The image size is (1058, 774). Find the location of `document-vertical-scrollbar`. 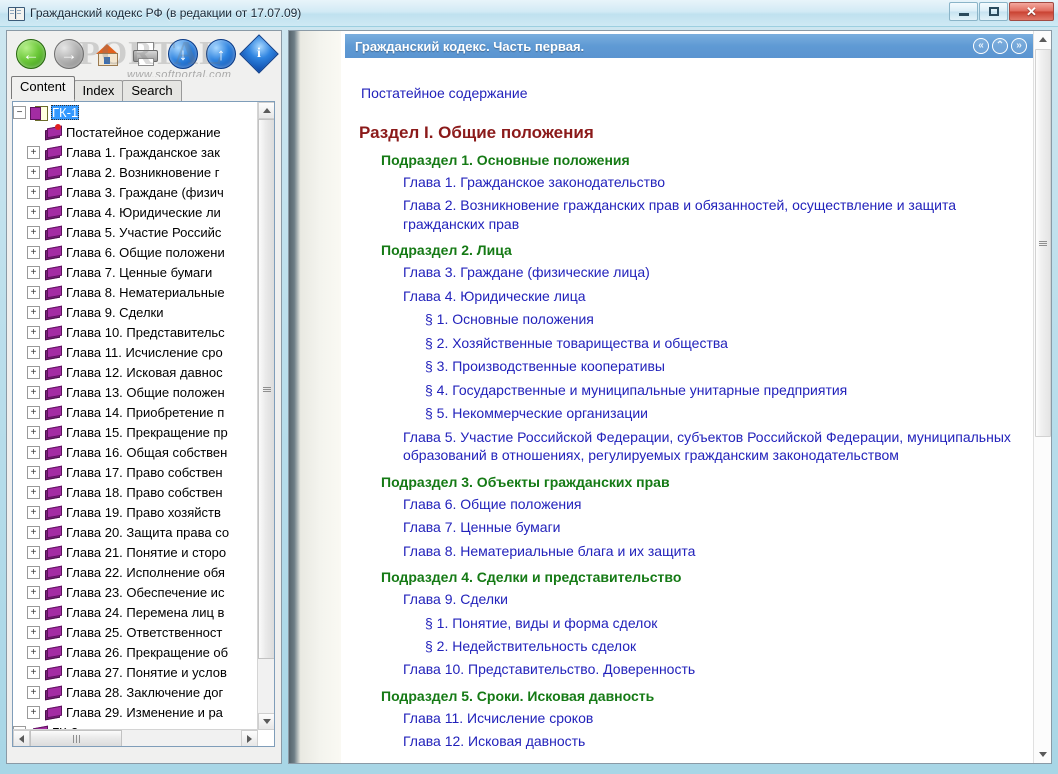

document-vertical-scrollbar is located at coordinates (1042, 397).